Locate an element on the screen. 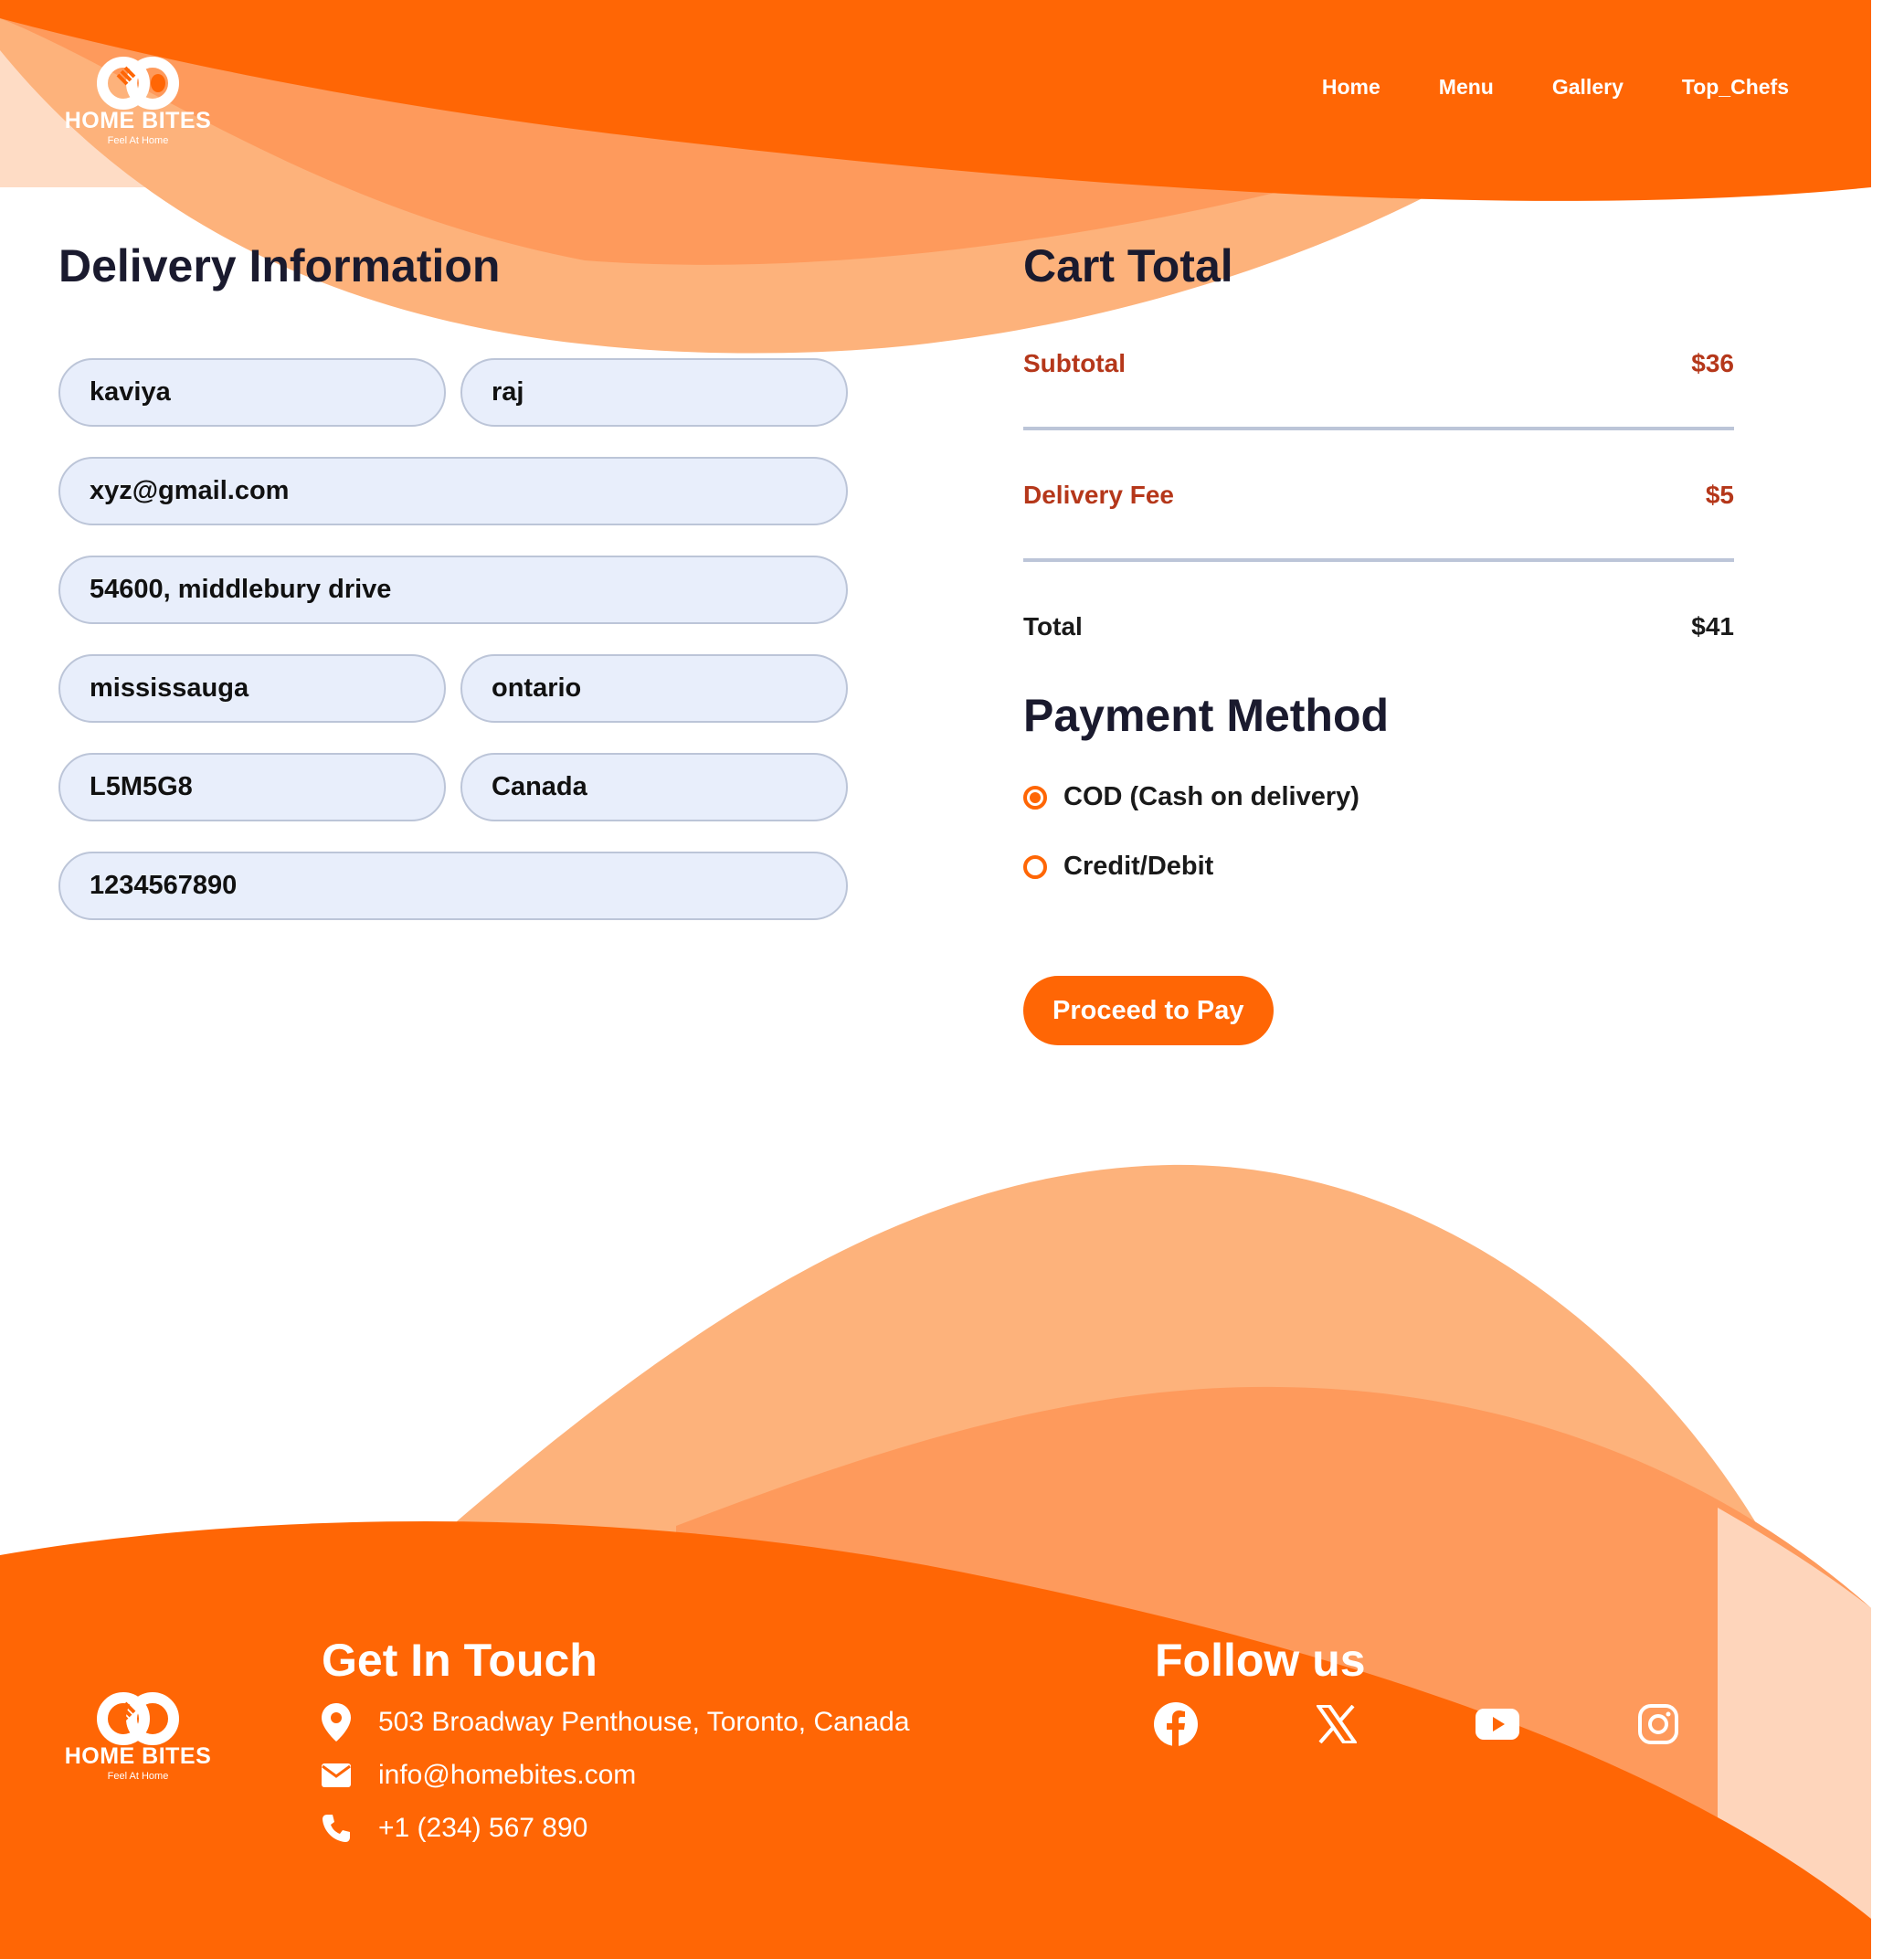 The width and height of the screenshot is (1904, 1959). contact-address: 503 Broadway Penthouse, Toronto, Canada is located at coordinates (616, 1722).